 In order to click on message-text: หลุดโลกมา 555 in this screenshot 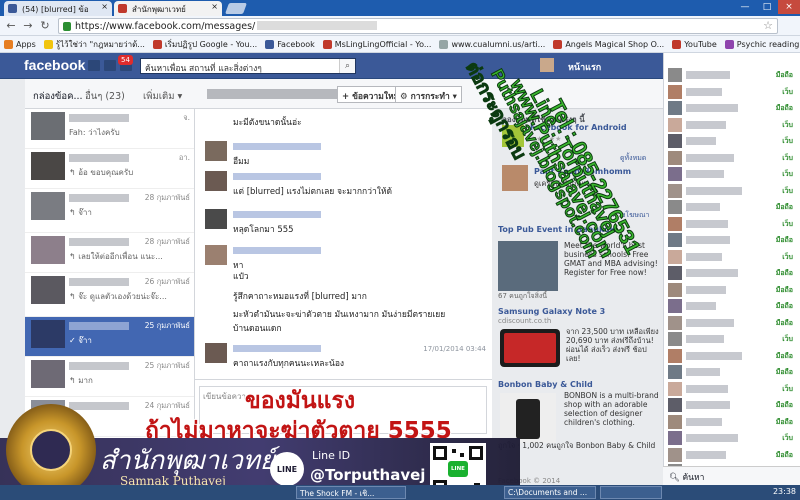, I will do `click(263, 230)`.